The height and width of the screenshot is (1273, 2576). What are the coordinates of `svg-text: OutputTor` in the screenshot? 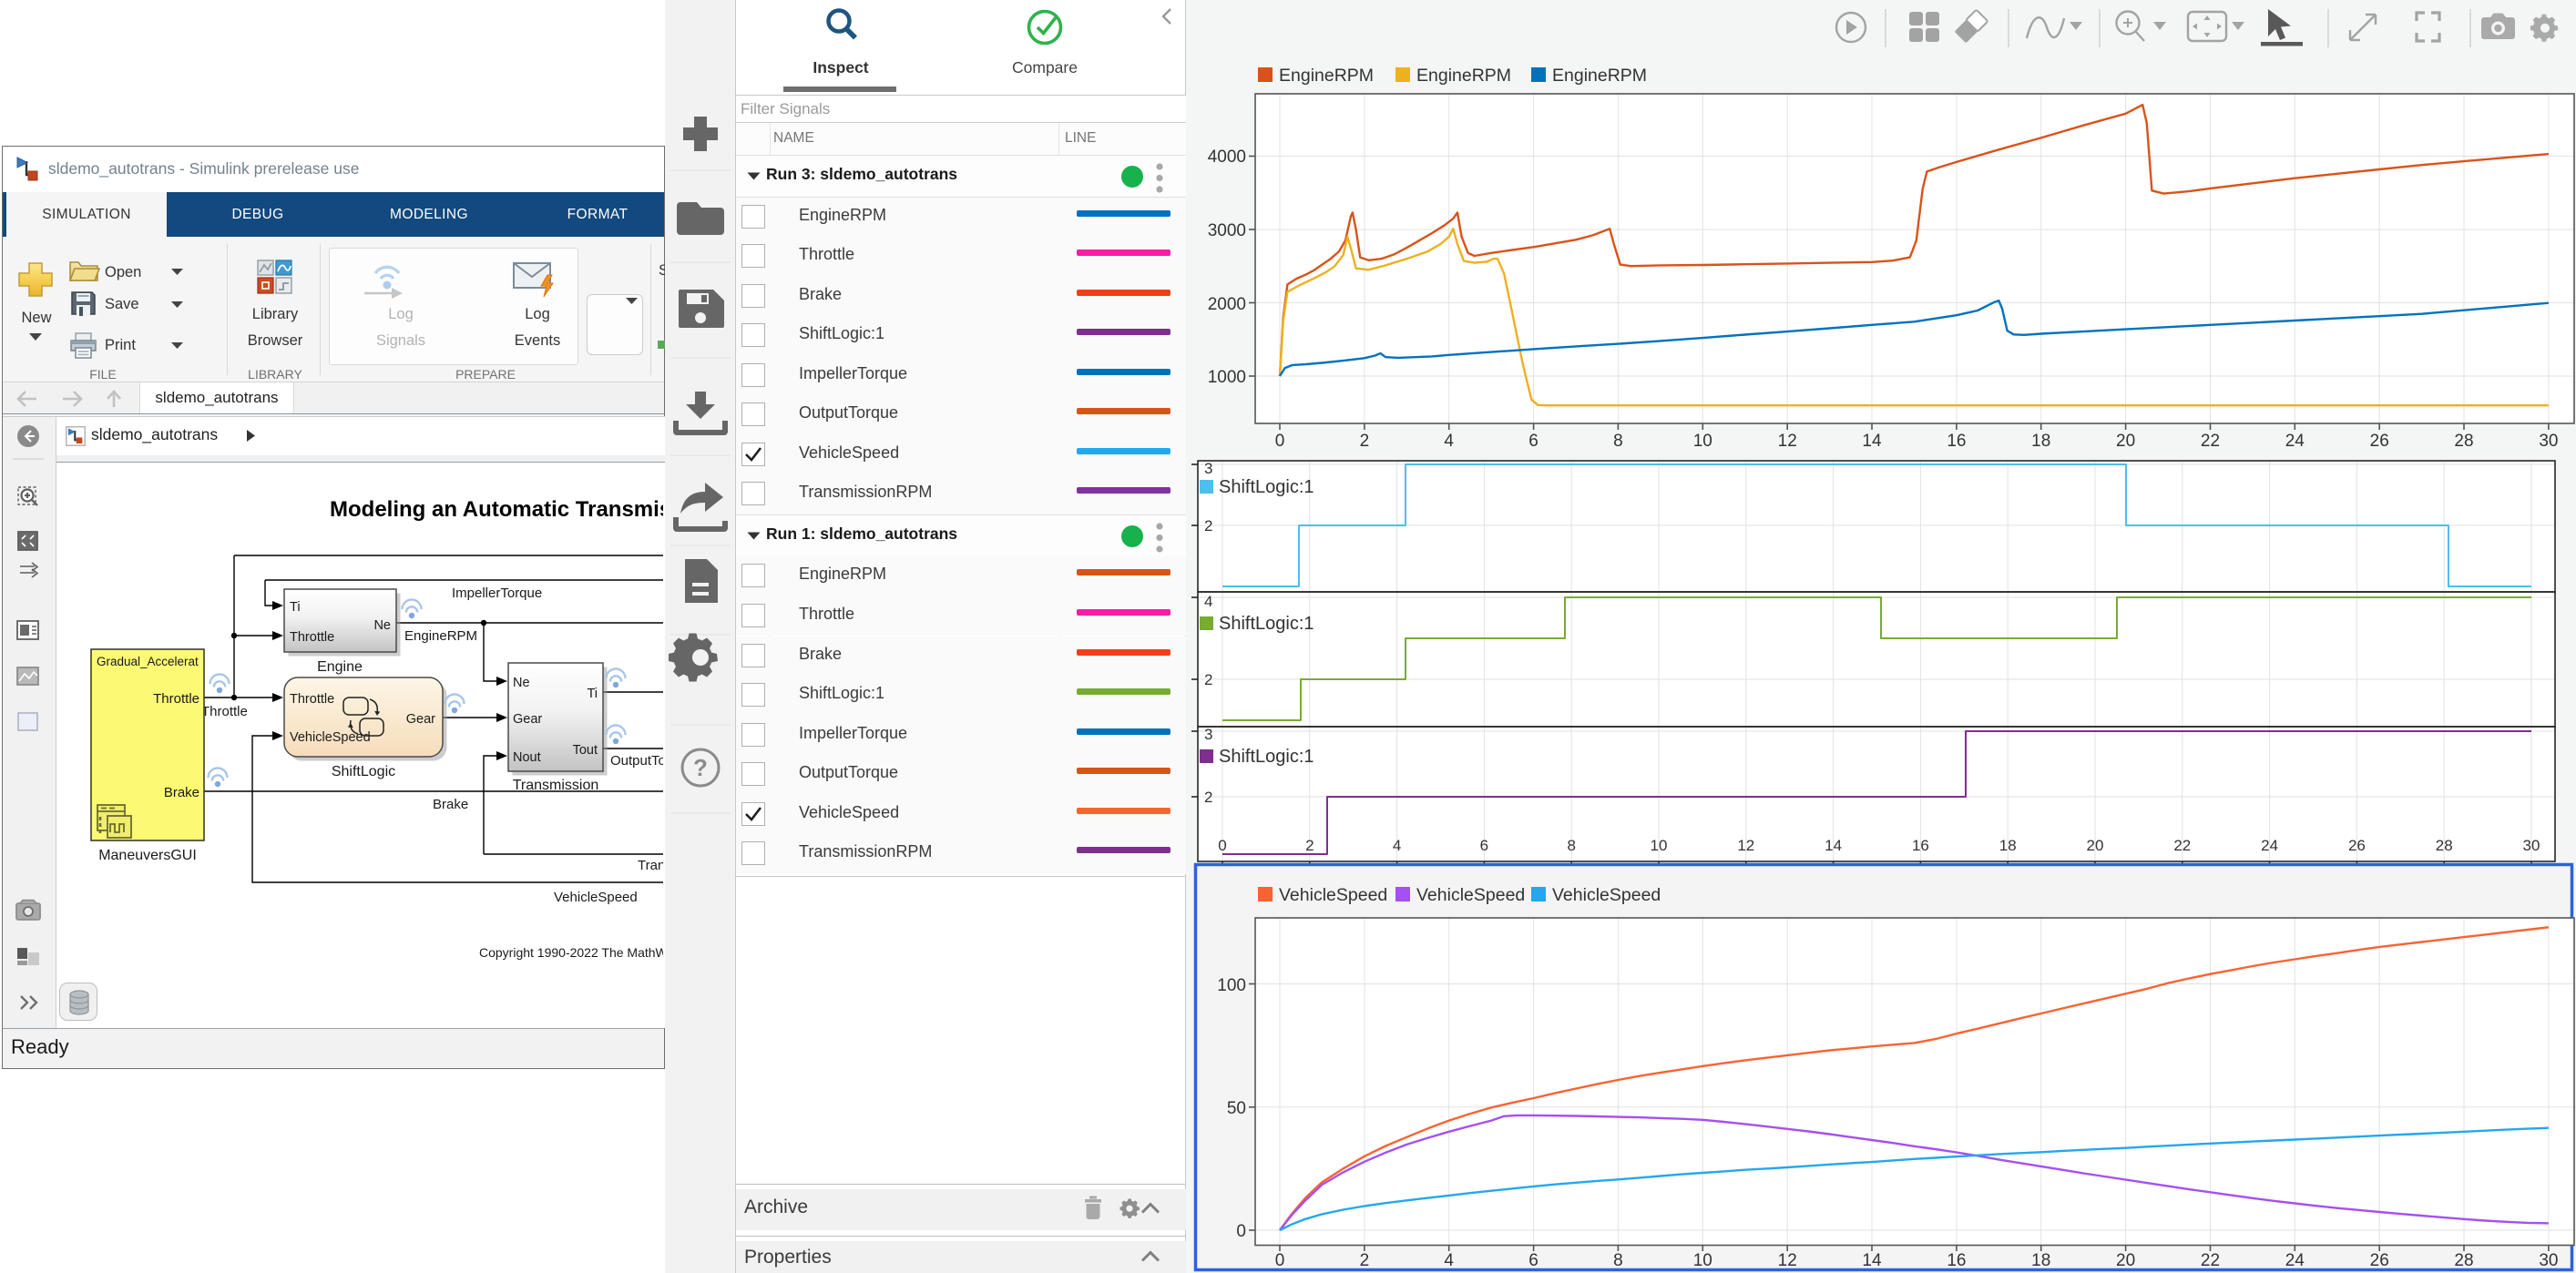 It's located at (636, 761).